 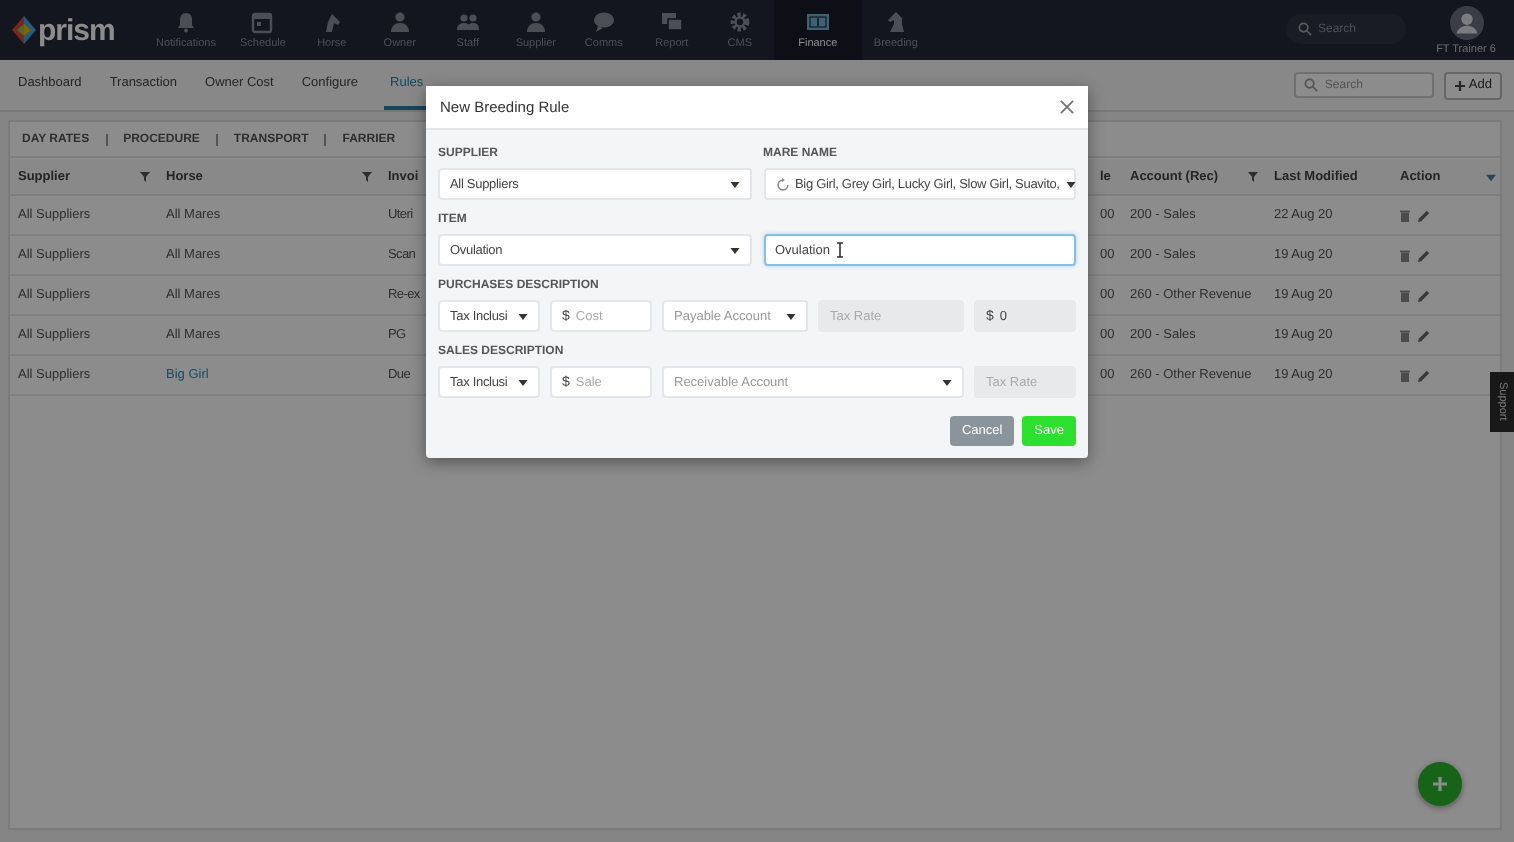 What do you see at coordinates (739, 22) in the screenshot?
I see `gear-icon` at bounding box center [739, 22].